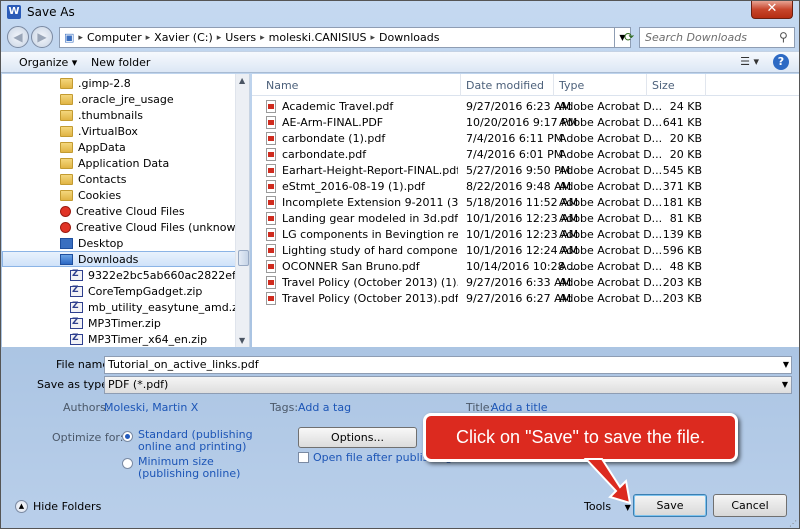 This screenshot has width=800, height=530. Describe the element at coordinates (114, 37) in the screenshot. I see `breadcrumb-computer: Computer` at that location.